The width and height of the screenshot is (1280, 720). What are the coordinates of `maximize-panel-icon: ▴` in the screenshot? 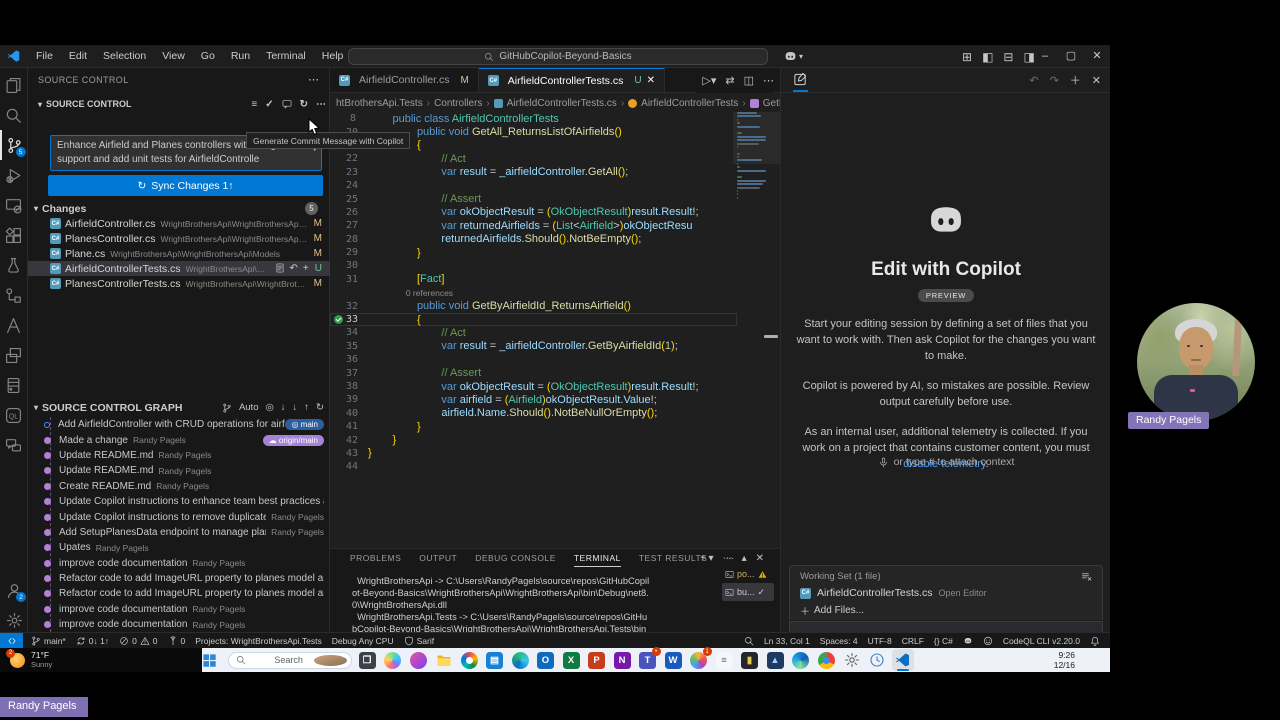 It's located at (744, 558).